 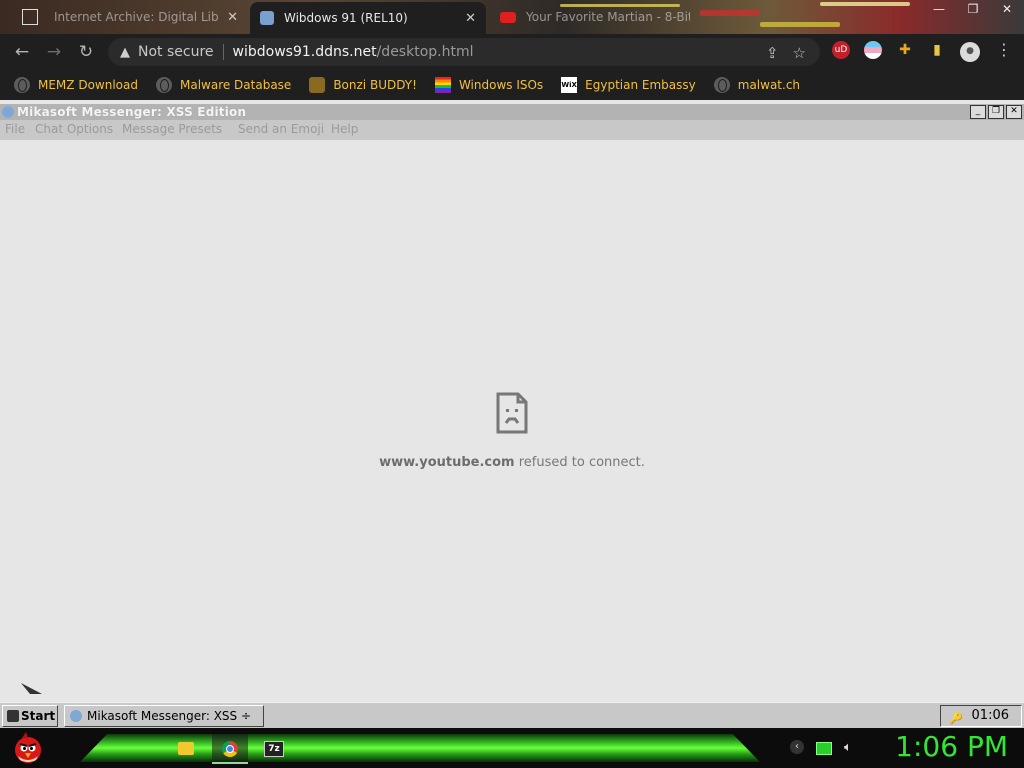 What do you see at coordinates (951, 746) in the screenshot?
I see `system-clock: 1:06 PM` at bounding box center [951, 746].